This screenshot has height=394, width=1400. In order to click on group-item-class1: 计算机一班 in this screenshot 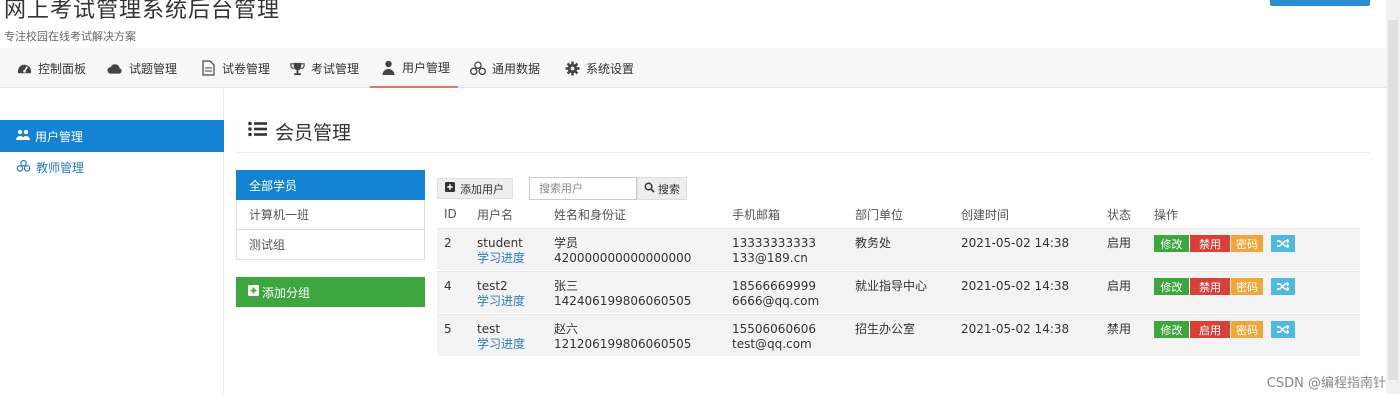, I will do `click(330, 215)`.